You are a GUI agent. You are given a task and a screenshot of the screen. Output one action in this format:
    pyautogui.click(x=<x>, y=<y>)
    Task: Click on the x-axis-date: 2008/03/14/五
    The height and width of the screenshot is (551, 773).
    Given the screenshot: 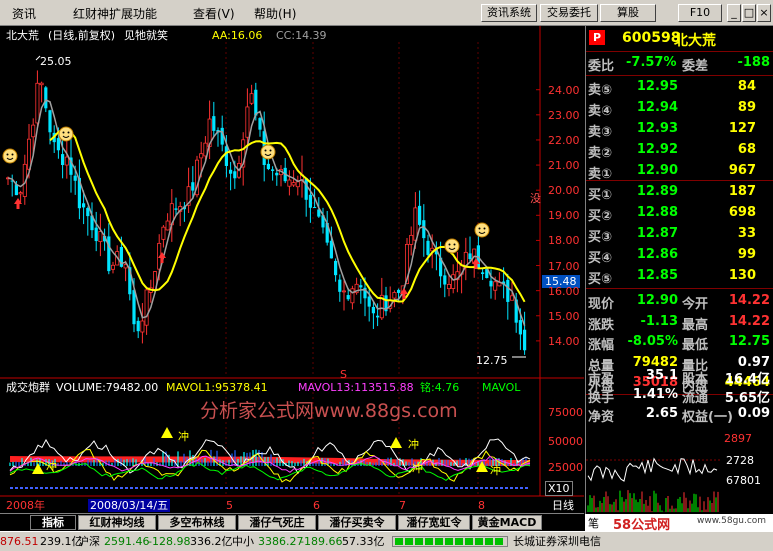 What is the action you would take?
    pyautogui.click(x=129, y=505)
    